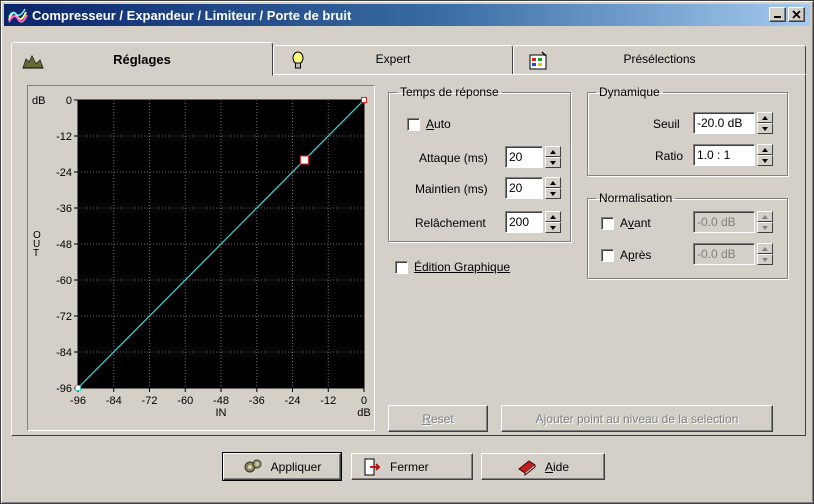 Image resolution: width=814 pixels, height=504 pixels. What do you see at coordinates (18, 15) in the screenshot?
I see `app-wave-icon` at bounding box center [18, 15].